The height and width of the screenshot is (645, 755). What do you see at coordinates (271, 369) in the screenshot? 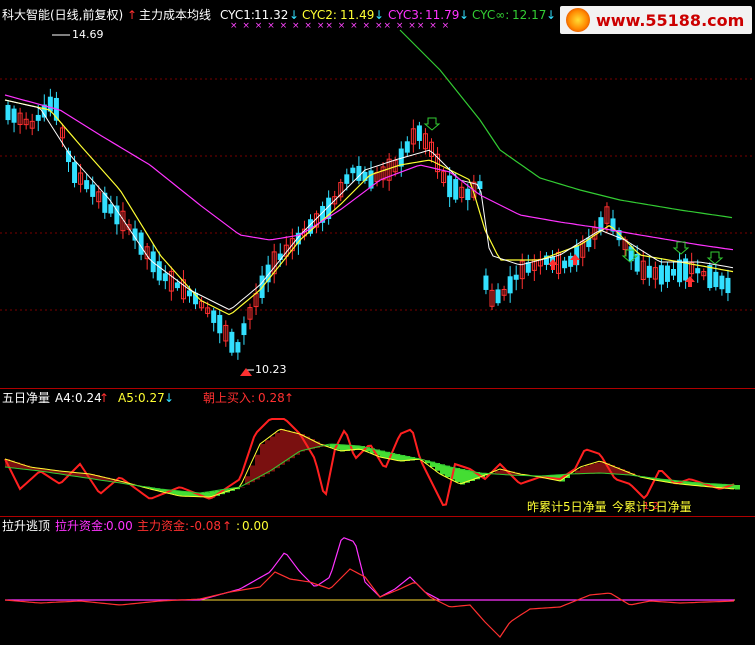
I see `low-price-label: 10.23` at bounding box center [271, 369].